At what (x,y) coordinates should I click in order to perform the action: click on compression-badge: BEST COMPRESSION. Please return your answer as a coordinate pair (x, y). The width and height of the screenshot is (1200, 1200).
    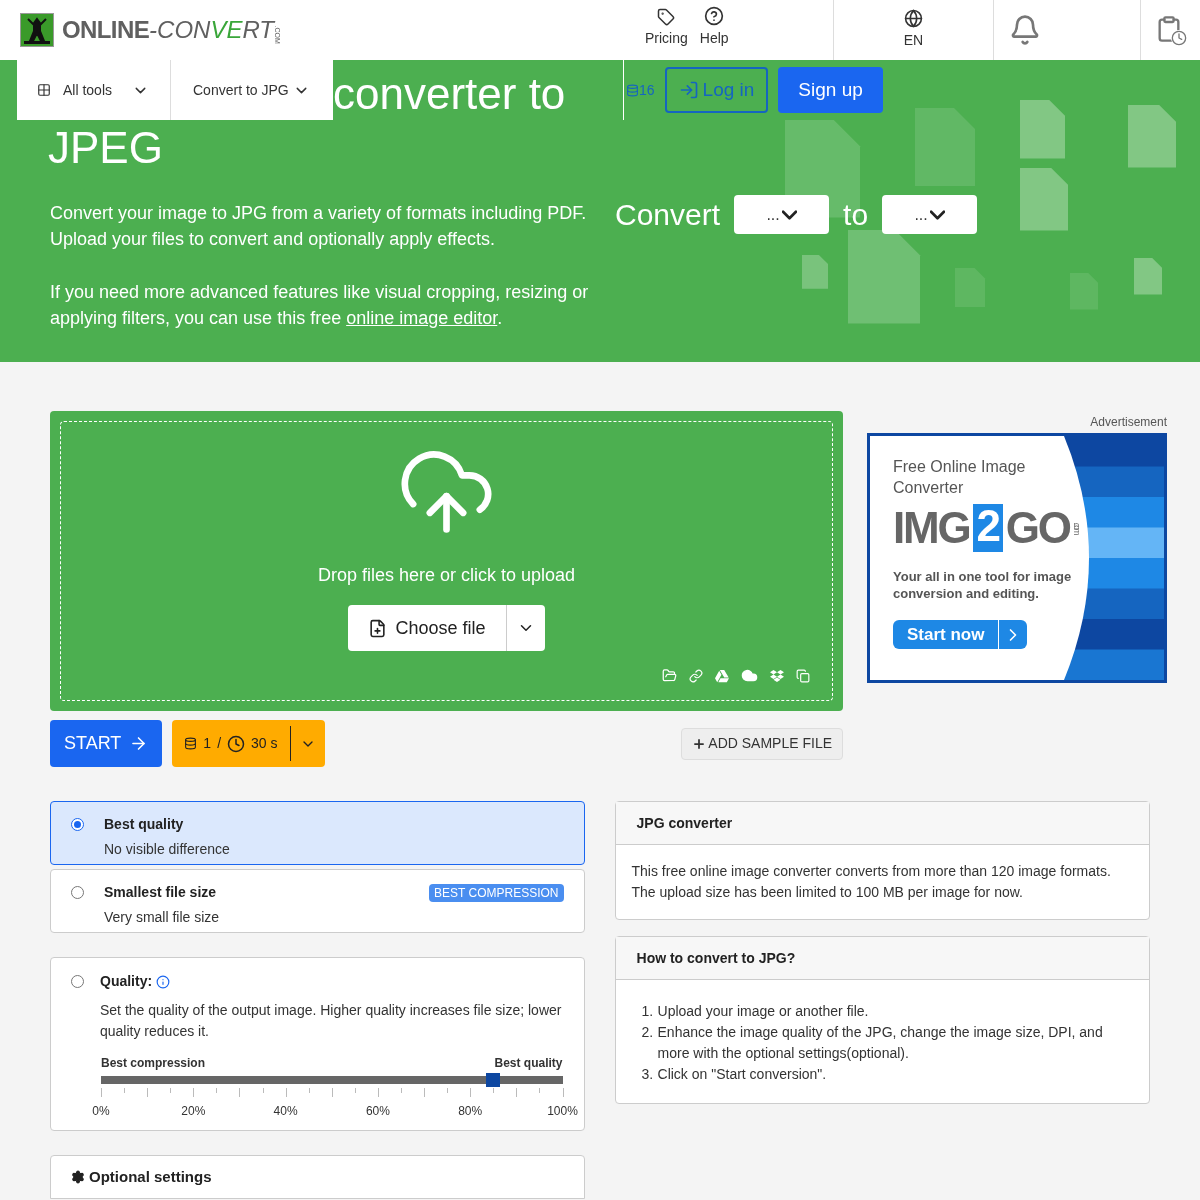
    Looking at the image, I should click on (496, 893).